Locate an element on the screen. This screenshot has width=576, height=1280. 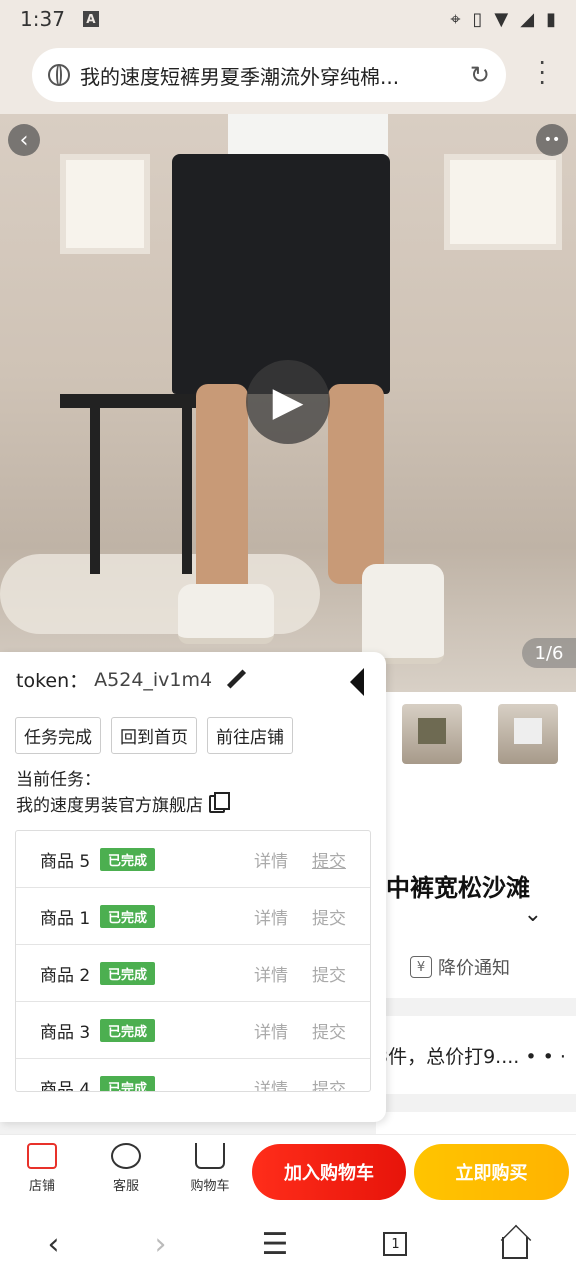
notification-icon: A is located at coordinates (90, 19).